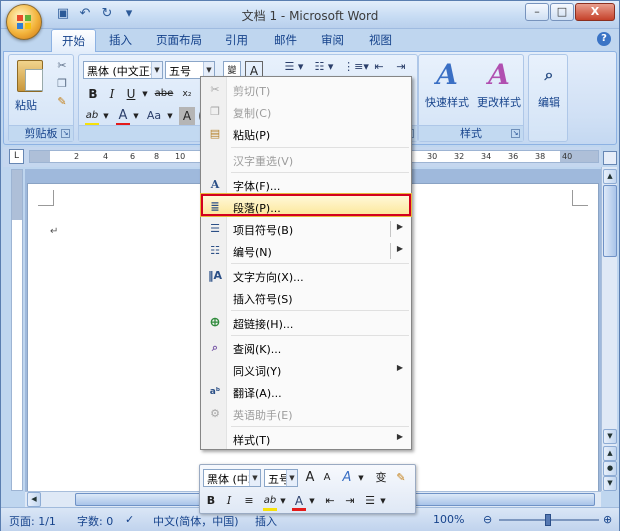 The width and height of the screenshot is (620, 531). What do you see at coordinates (306, 134) in the screenshot?
I see `menu-item-paste: ▤ 粘贴(P)` at bounding box center [306, 134].